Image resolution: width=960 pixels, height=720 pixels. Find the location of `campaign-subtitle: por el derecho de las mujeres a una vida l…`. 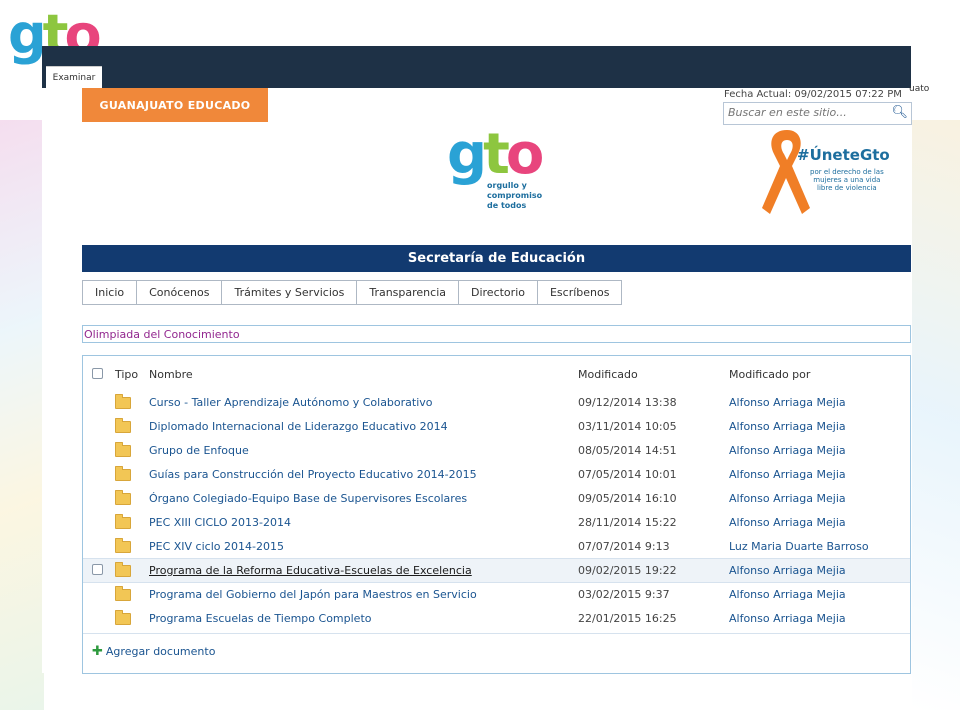

campaign-subtitle: por el derecho de las mujeres a una vida l… is located at coordinates (847, 180).